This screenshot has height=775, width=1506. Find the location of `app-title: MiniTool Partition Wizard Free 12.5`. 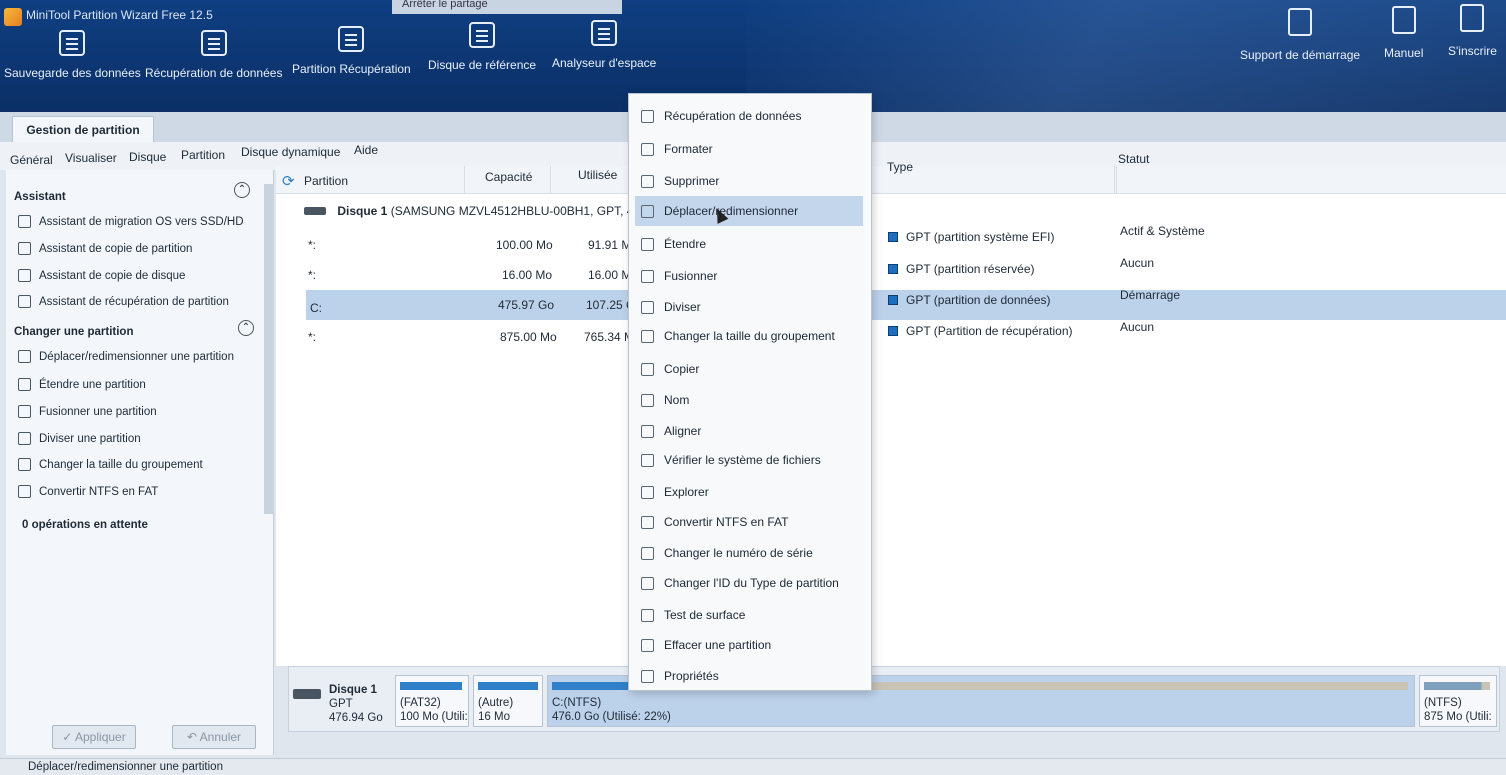

app-title: MiniTool Partition Wizard Free 12.5 is located at coordinates (119, 15).